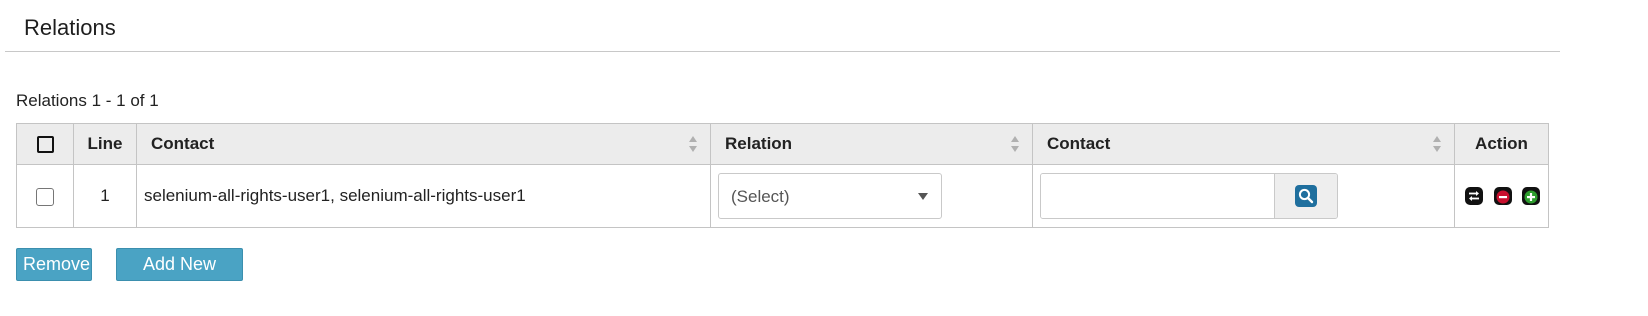 The width and height of the screenshot is (1648, 316). Describe the element at coordinates (423, 144) in the screenshot. I see `column-header-contact: Contact` at that location.